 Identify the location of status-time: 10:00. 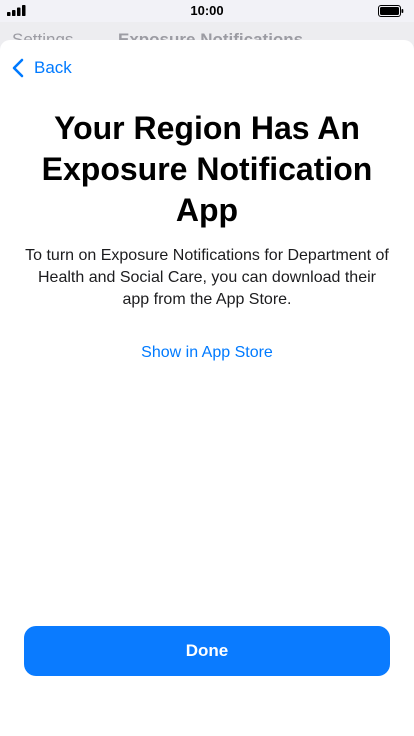
(207, 10).